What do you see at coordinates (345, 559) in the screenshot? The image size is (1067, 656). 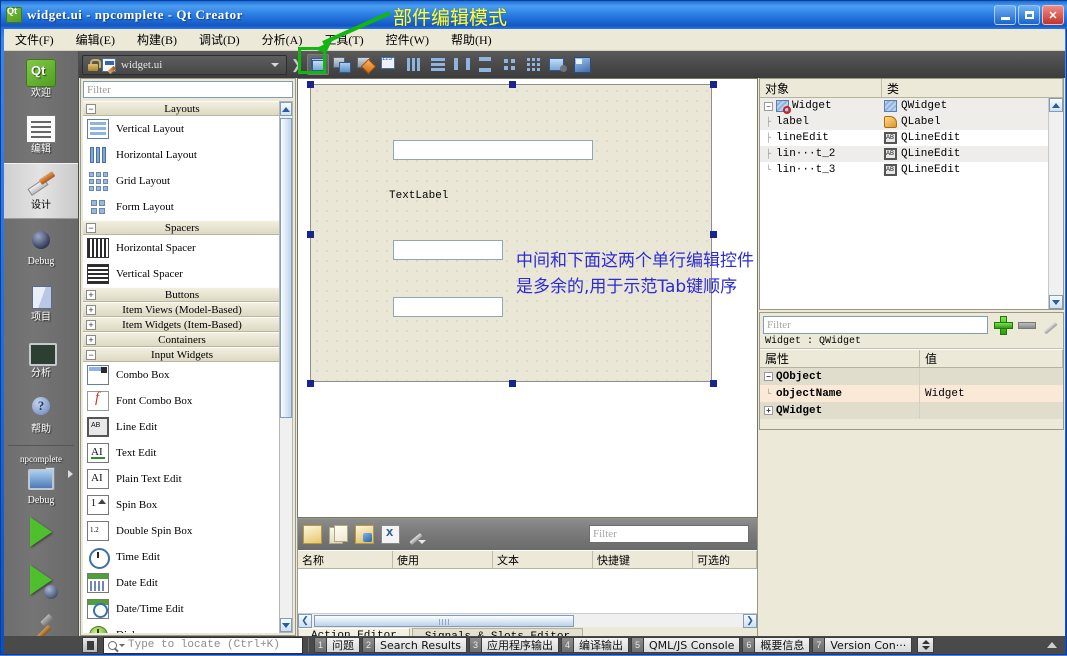 I see `column-name: 名称` at bounding box center [345, 559].